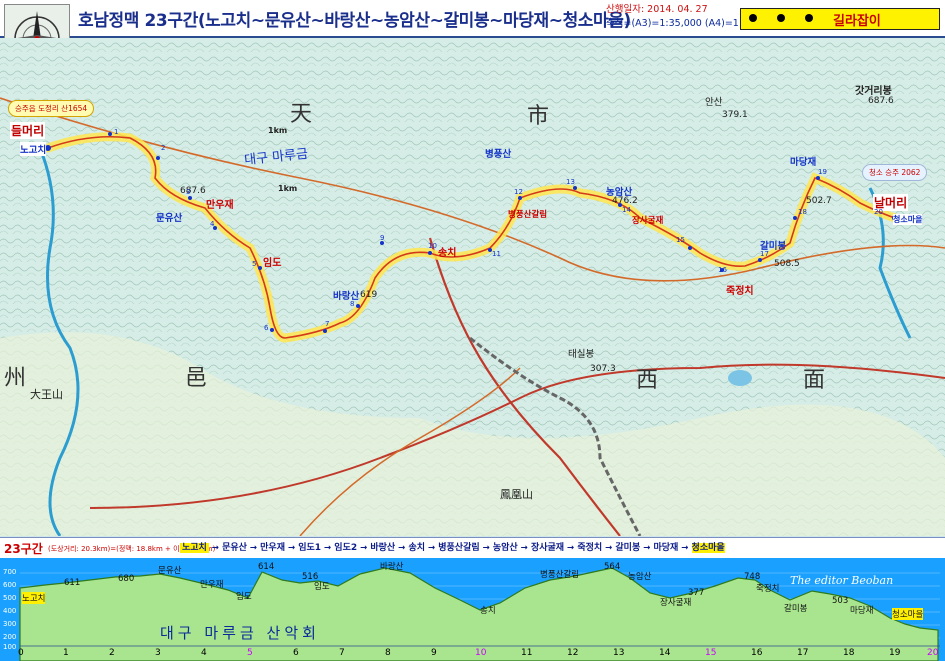 Image resolution: width=945 pixels, height=661 pixels. I want to click on area-label: 面, so click(814, 380).